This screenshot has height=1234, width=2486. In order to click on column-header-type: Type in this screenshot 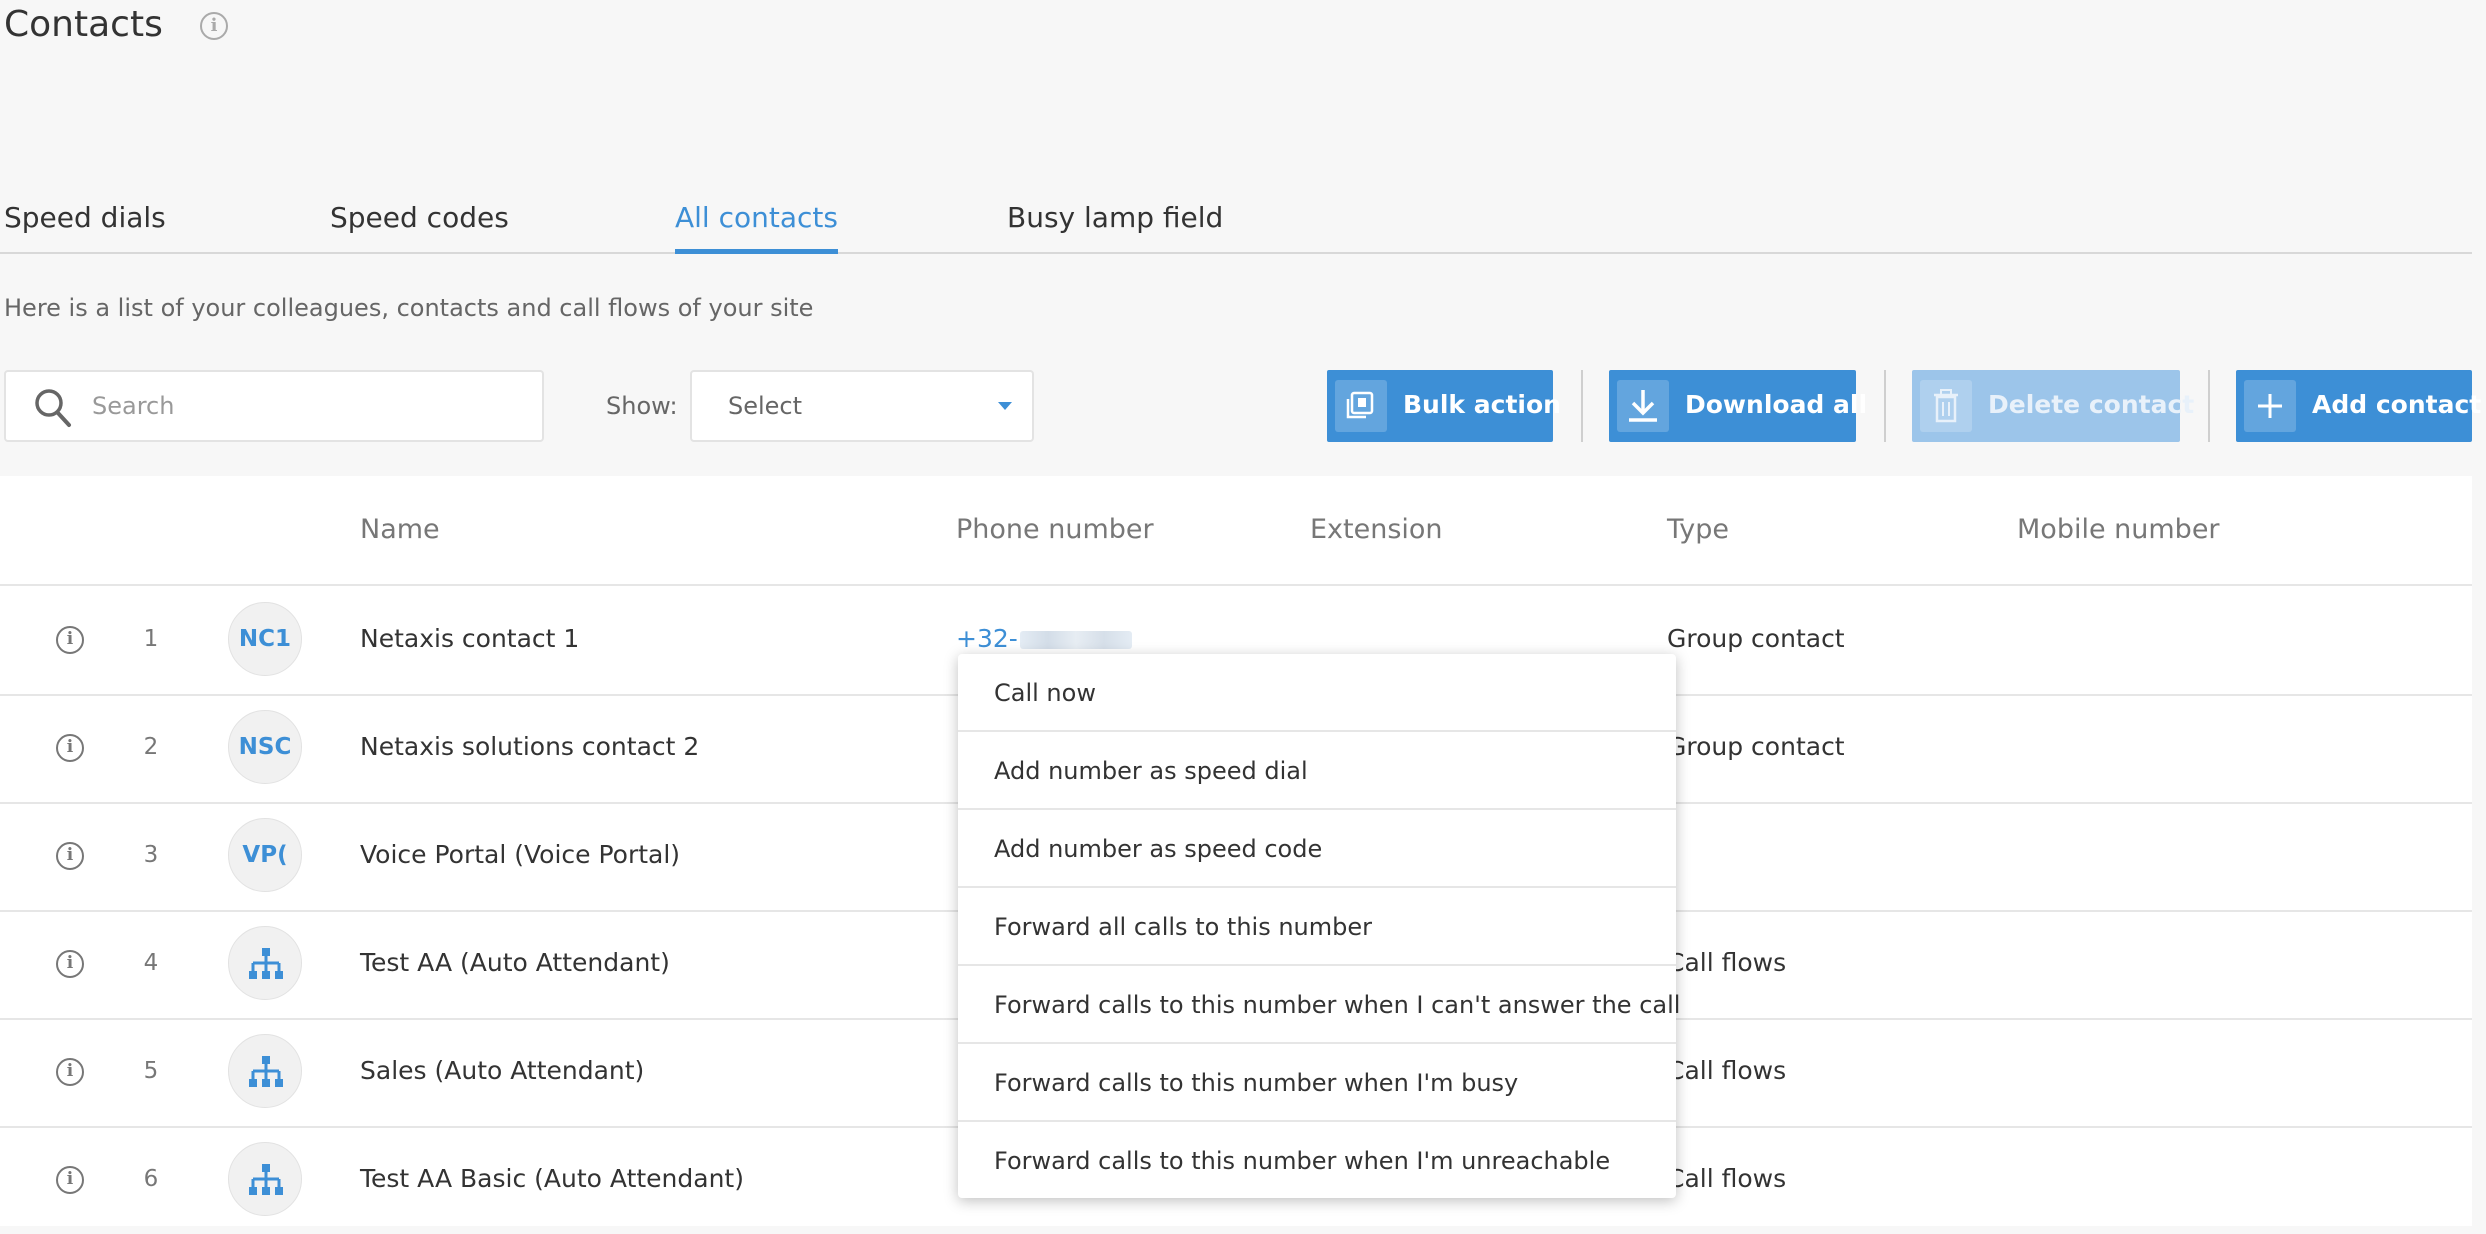, I will do `click(1698, 529)`.